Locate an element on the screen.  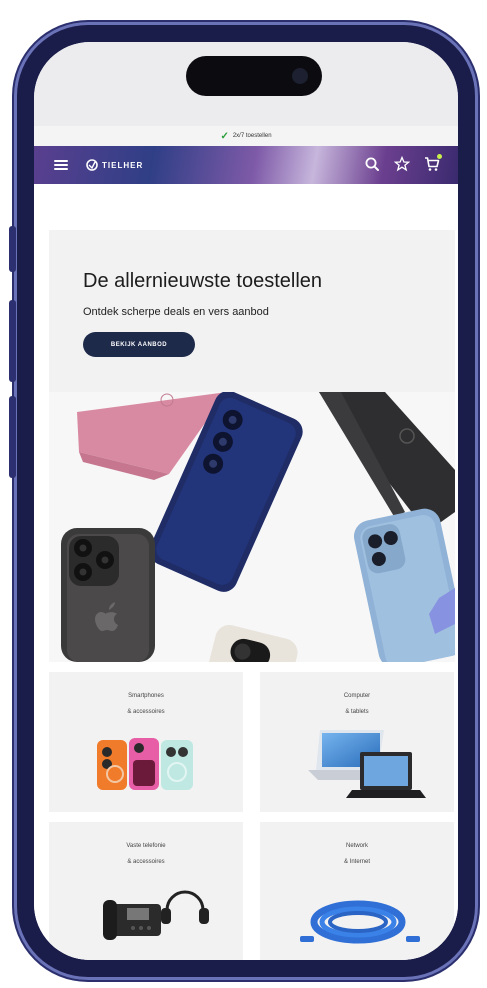
hero-title: De allernieuwste toestellen is located at coordinates (203, 281).